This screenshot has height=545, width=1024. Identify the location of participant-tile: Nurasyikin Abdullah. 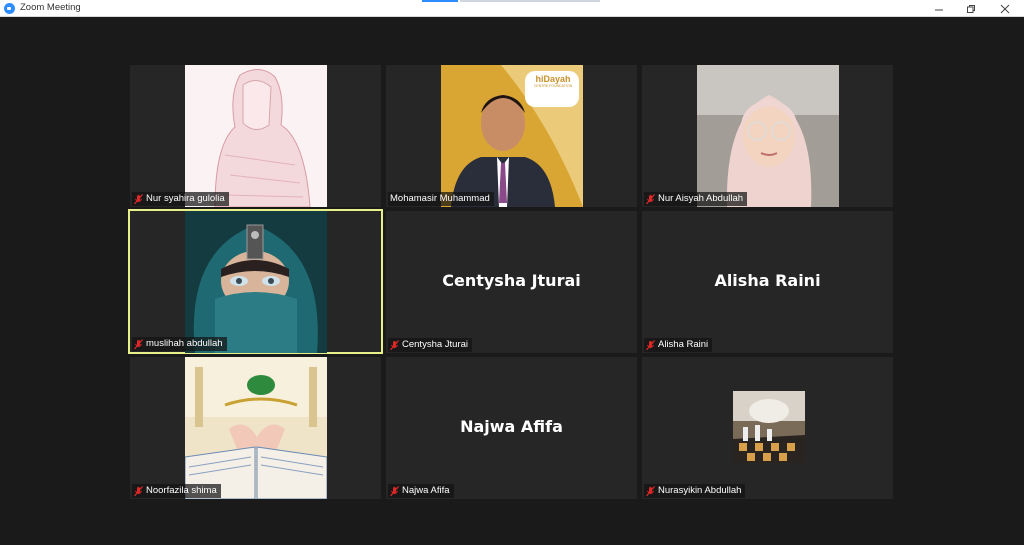
(767, 428).